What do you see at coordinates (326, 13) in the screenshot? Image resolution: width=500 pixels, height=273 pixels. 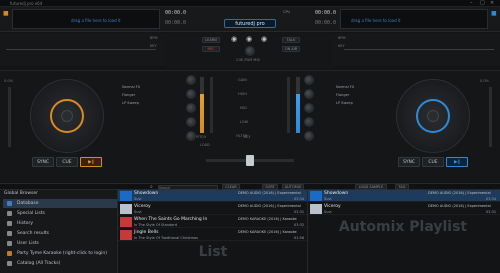 I see `deck-right-time: 00:00.0` at bounding box center [326, 13].